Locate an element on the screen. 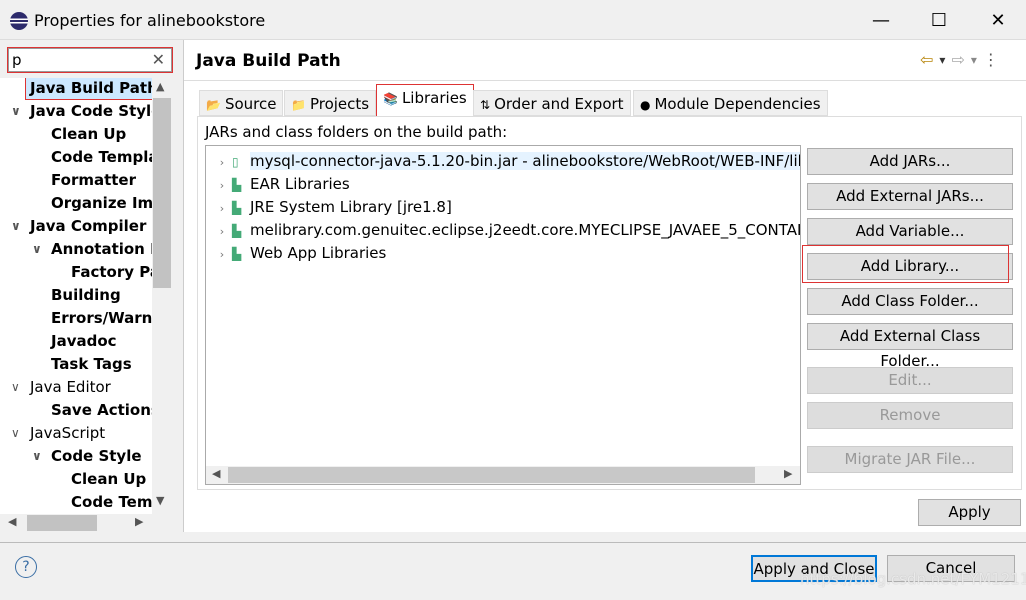 The image size is (1026, 600). filter-input is located at coordinates (77, 60).